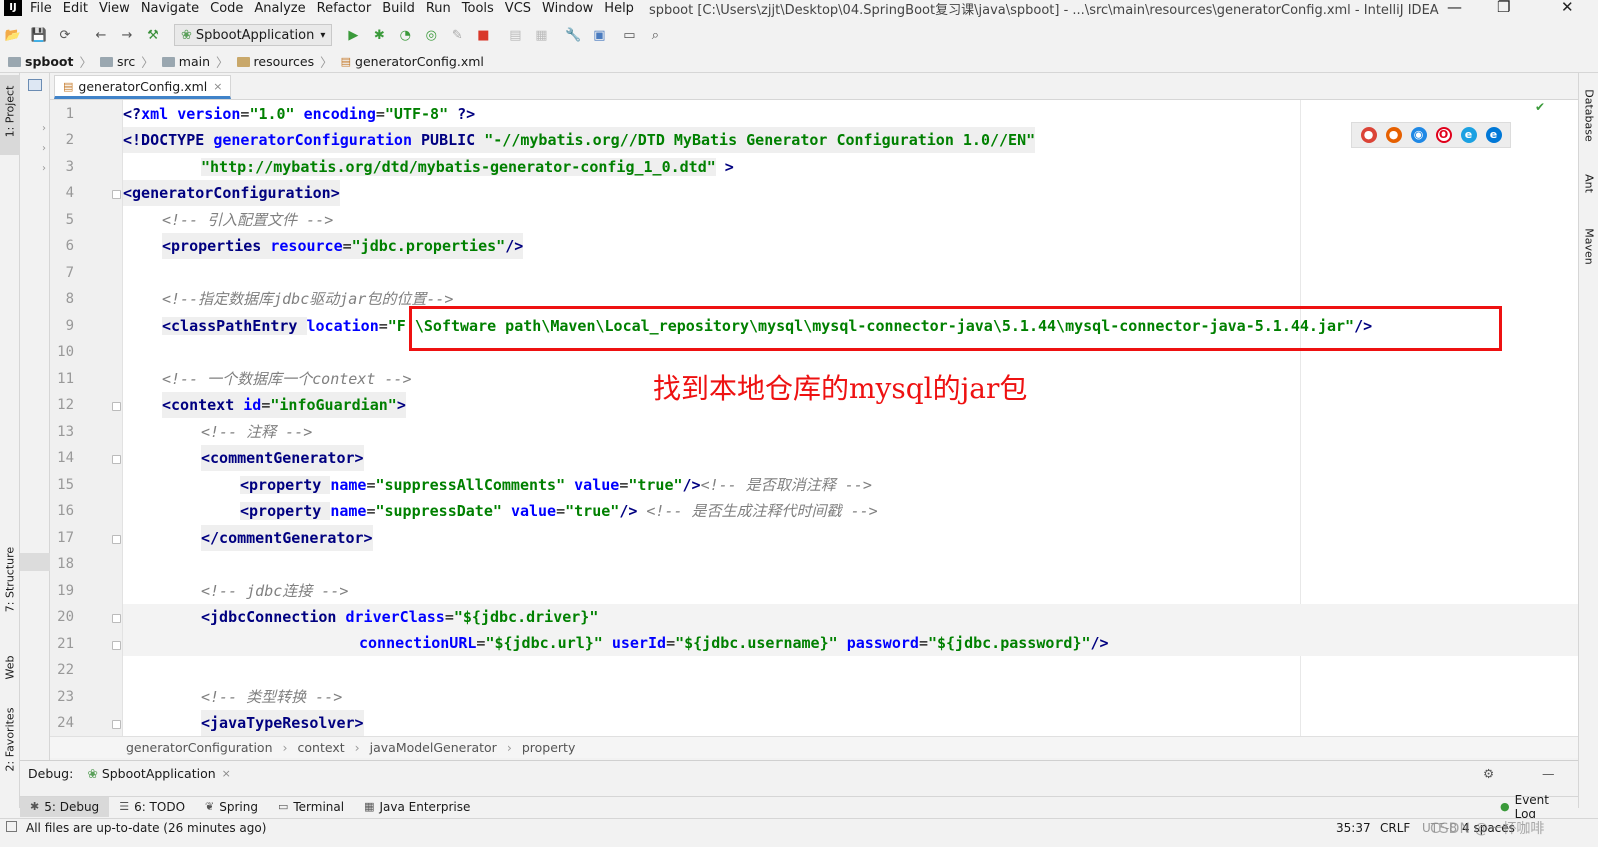  What do you see at coordinates (13, 8) in the screenshot?
I see `intellij-logo-icon: IJ` at bounding box center [13, 8].